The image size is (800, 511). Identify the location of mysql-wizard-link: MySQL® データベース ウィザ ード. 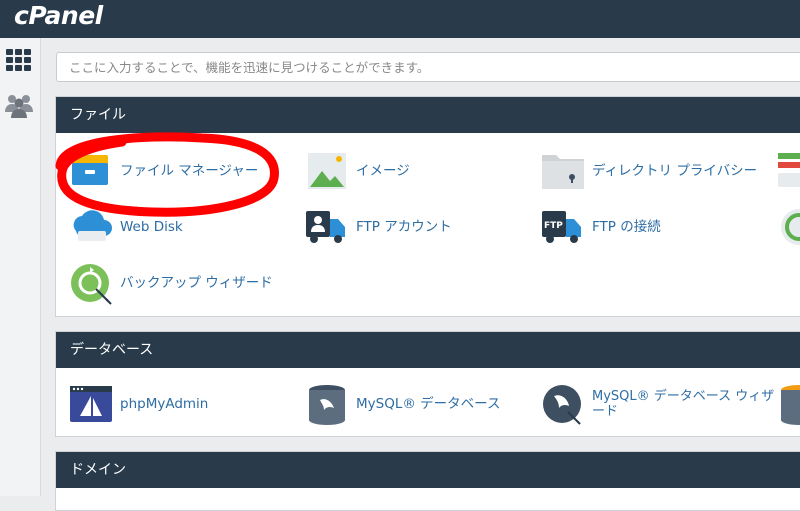
(657, 404).